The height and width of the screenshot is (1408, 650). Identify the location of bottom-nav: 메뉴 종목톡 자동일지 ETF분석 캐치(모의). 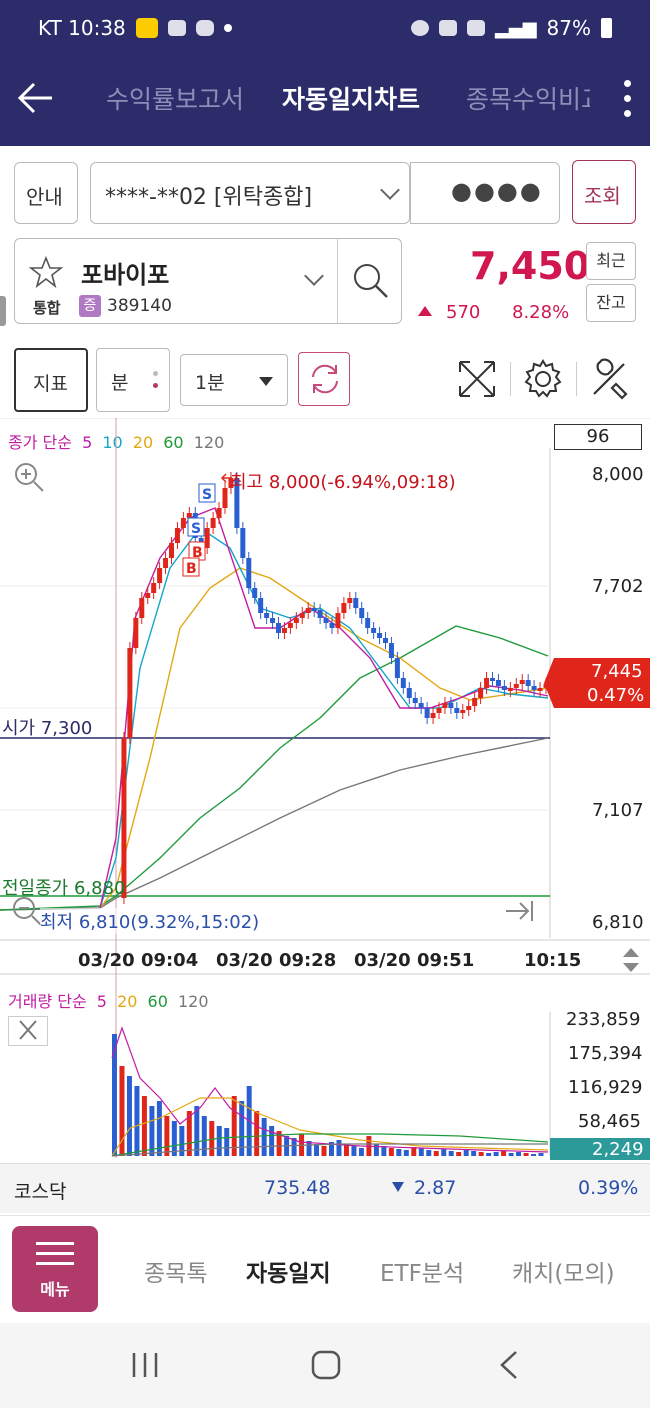
(325, 1269).